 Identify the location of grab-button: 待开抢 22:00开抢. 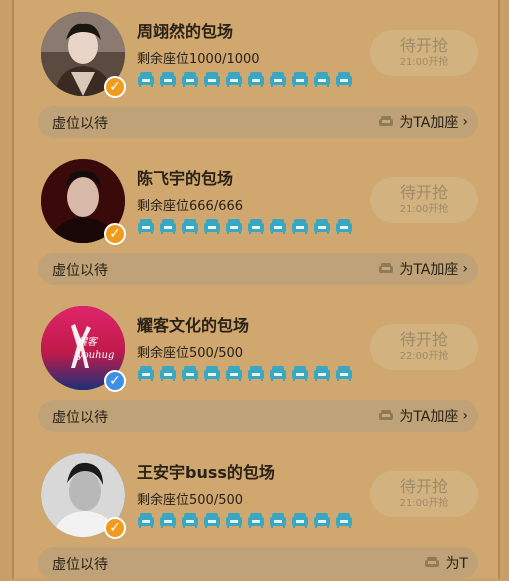
(424, 347).